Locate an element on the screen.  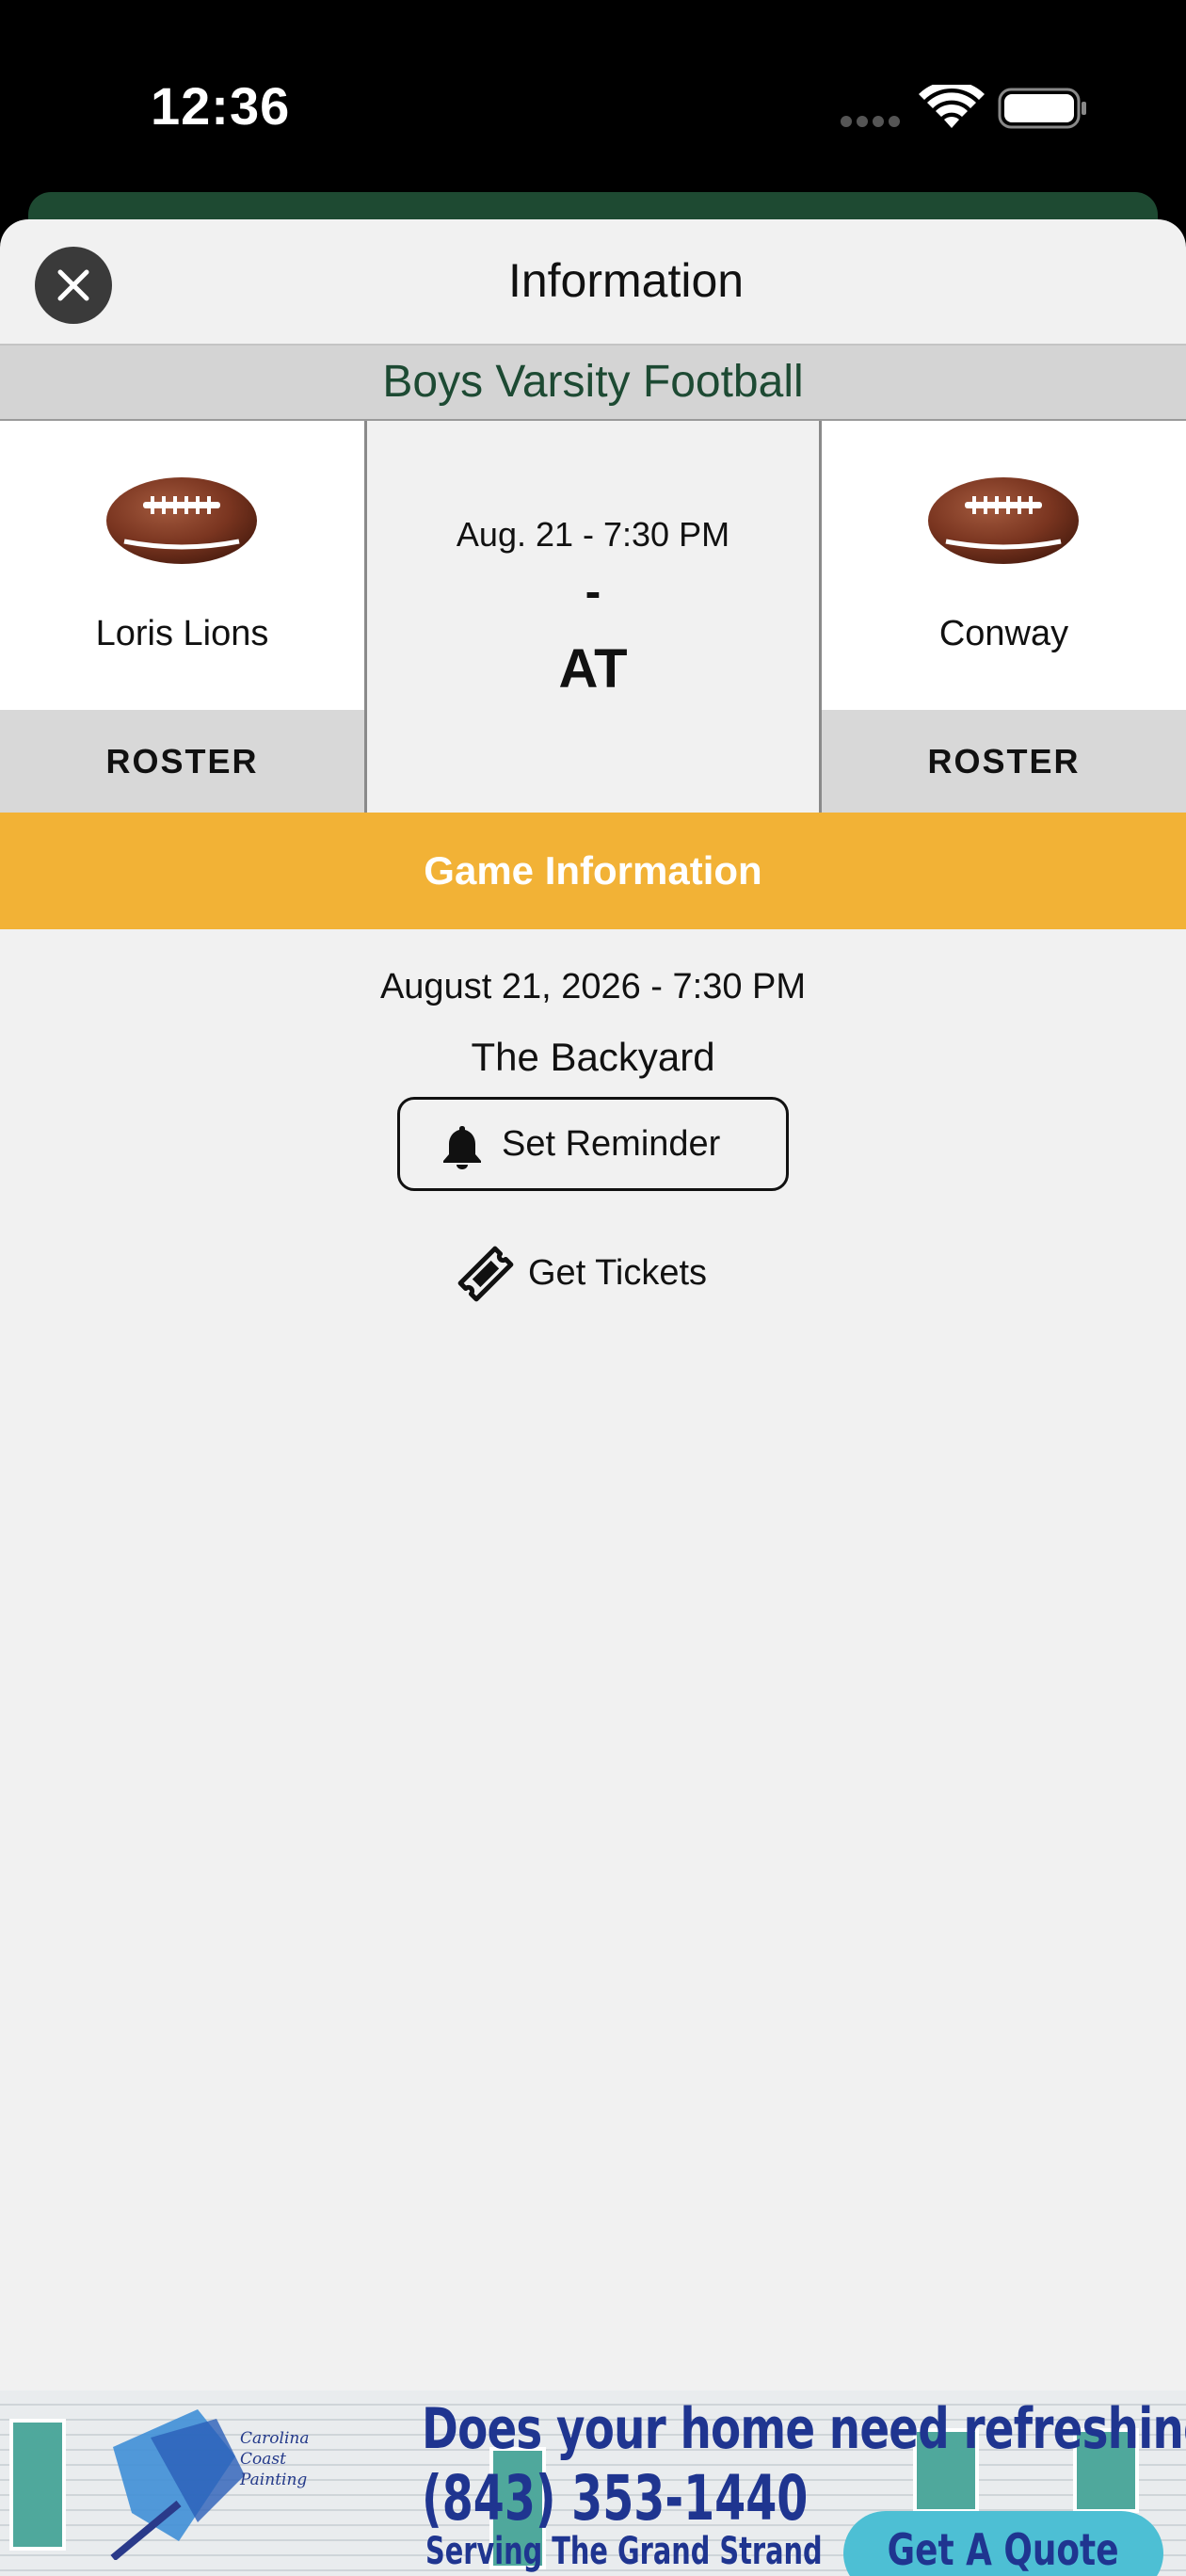
matchup-relation: AT is located at coordinates (593, 669).